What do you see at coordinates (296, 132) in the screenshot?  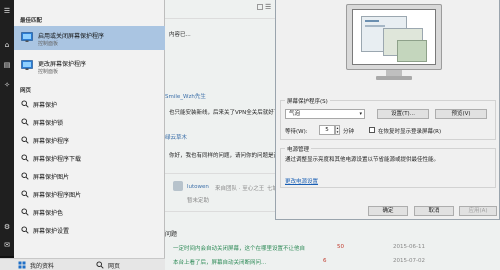 I see `wait-label: 等待(W):` at bounding box center [296, 132].